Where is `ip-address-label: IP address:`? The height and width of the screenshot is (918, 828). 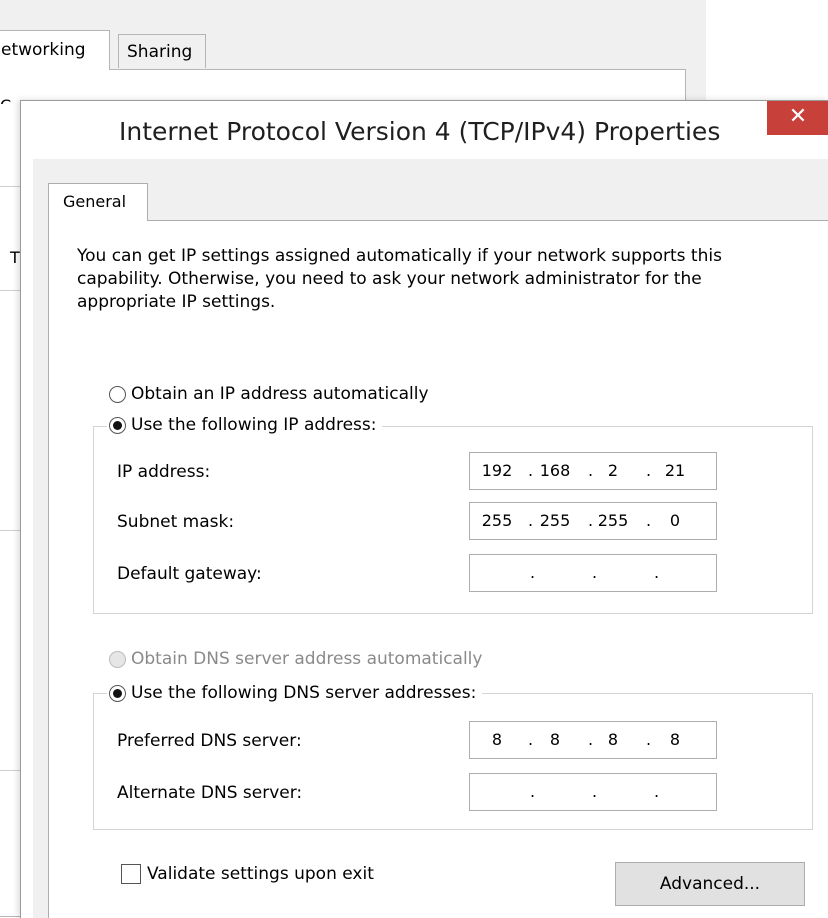
ip-address-label: IP address: is located at coordinates (164, 472).